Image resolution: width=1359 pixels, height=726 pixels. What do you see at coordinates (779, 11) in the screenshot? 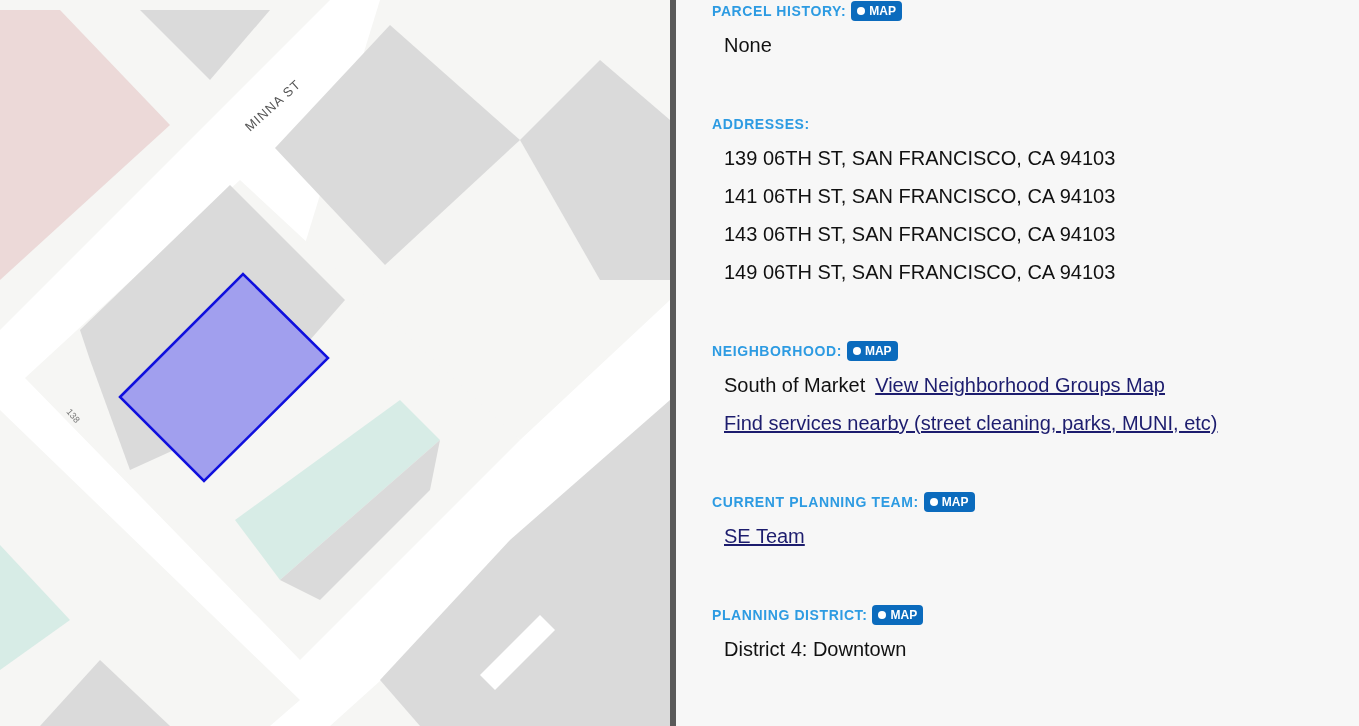
I see `section-heading: PARCEL HISTORY:` at bounding box center [779, 11].